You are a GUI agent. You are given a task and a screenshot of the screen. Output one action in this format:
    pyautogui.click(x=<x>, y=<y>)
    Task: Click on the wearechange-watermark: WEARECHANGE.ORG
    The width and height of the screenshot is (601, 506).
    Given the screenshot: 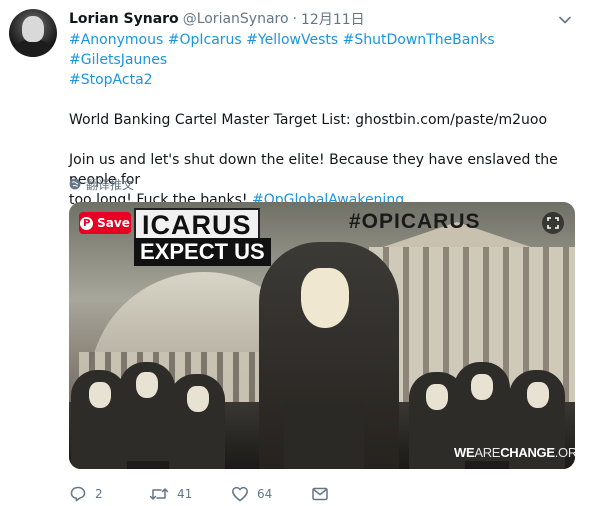 What is the action you would take?
    pyautogui.click(x=514, y=452)
    